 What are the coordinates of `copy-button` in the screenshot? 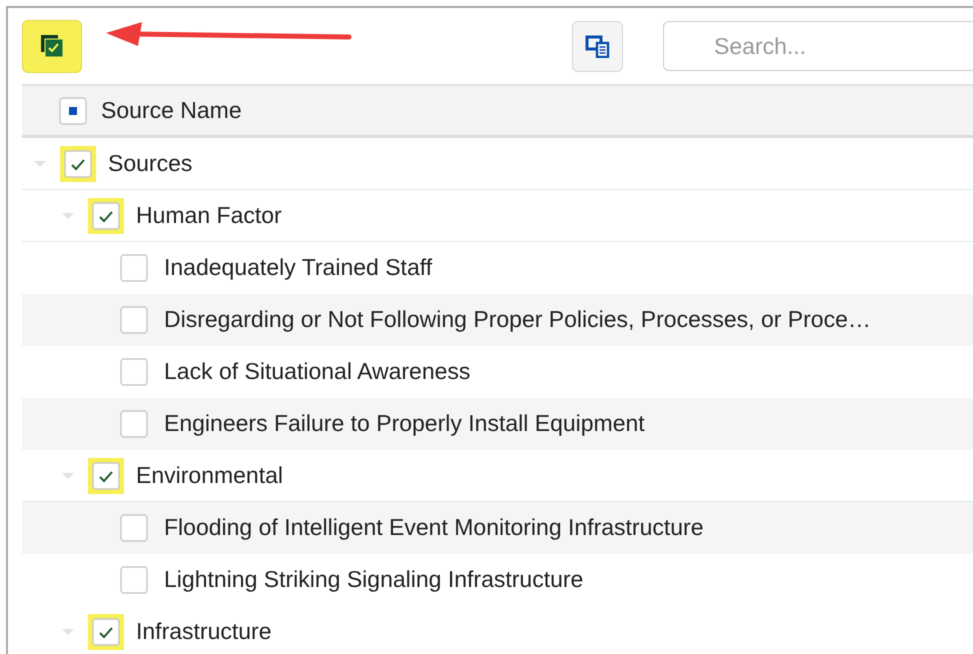 It's located at (597, 46).